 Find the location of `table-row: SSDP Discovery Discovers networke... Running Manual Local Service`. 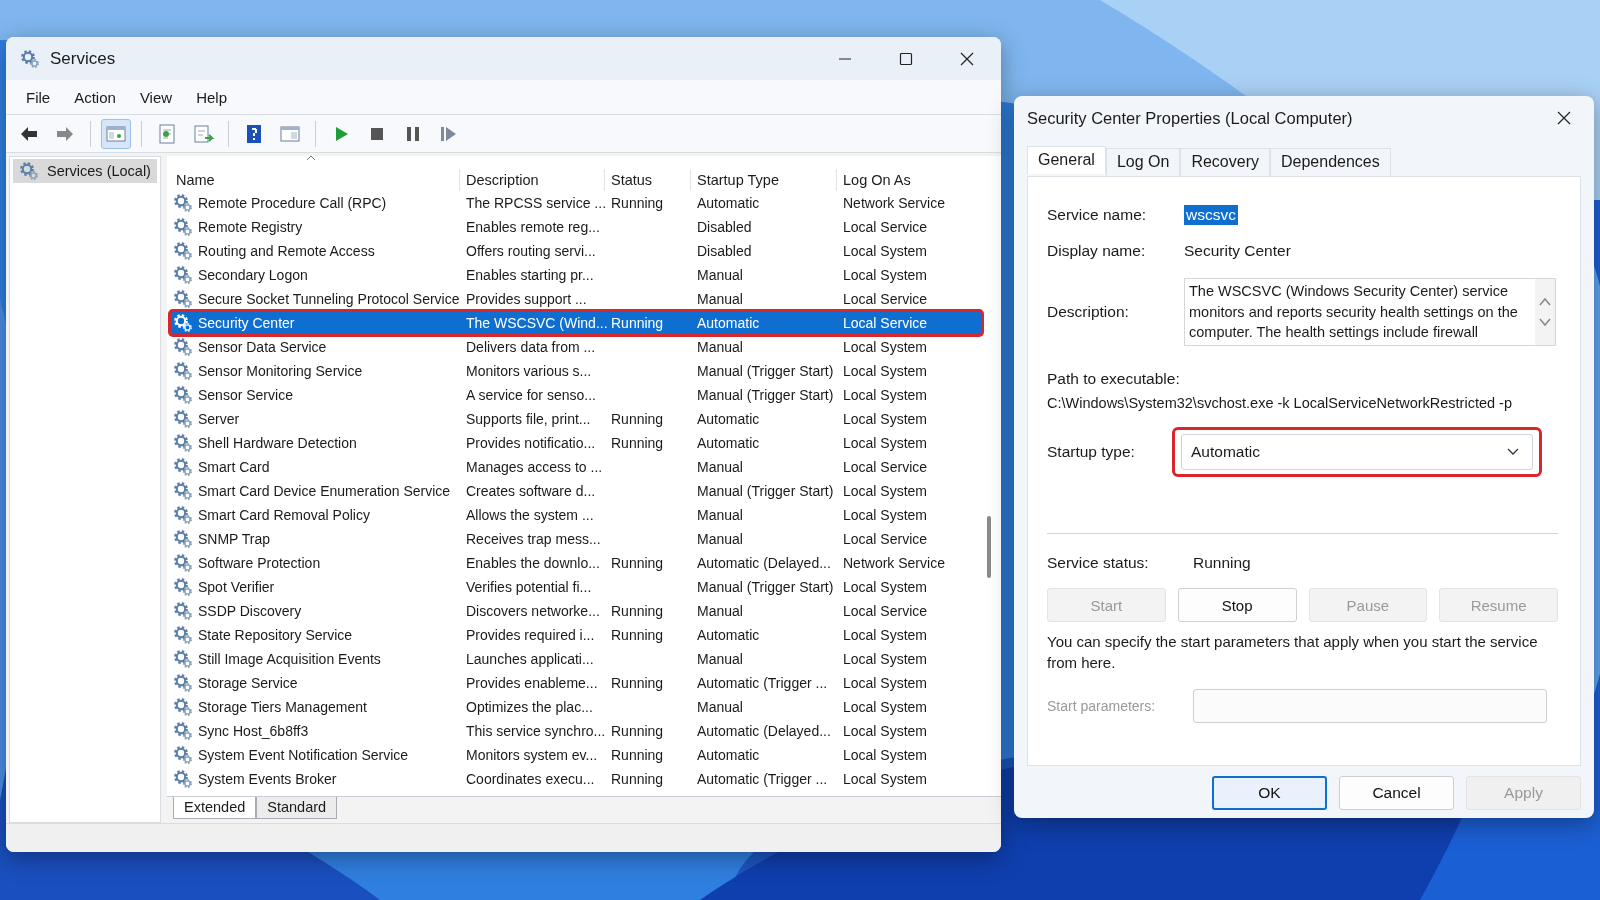

table-row: SSDP Discovery Discovers networke... Running Manual Local Service is located at coordinates (576, 611).